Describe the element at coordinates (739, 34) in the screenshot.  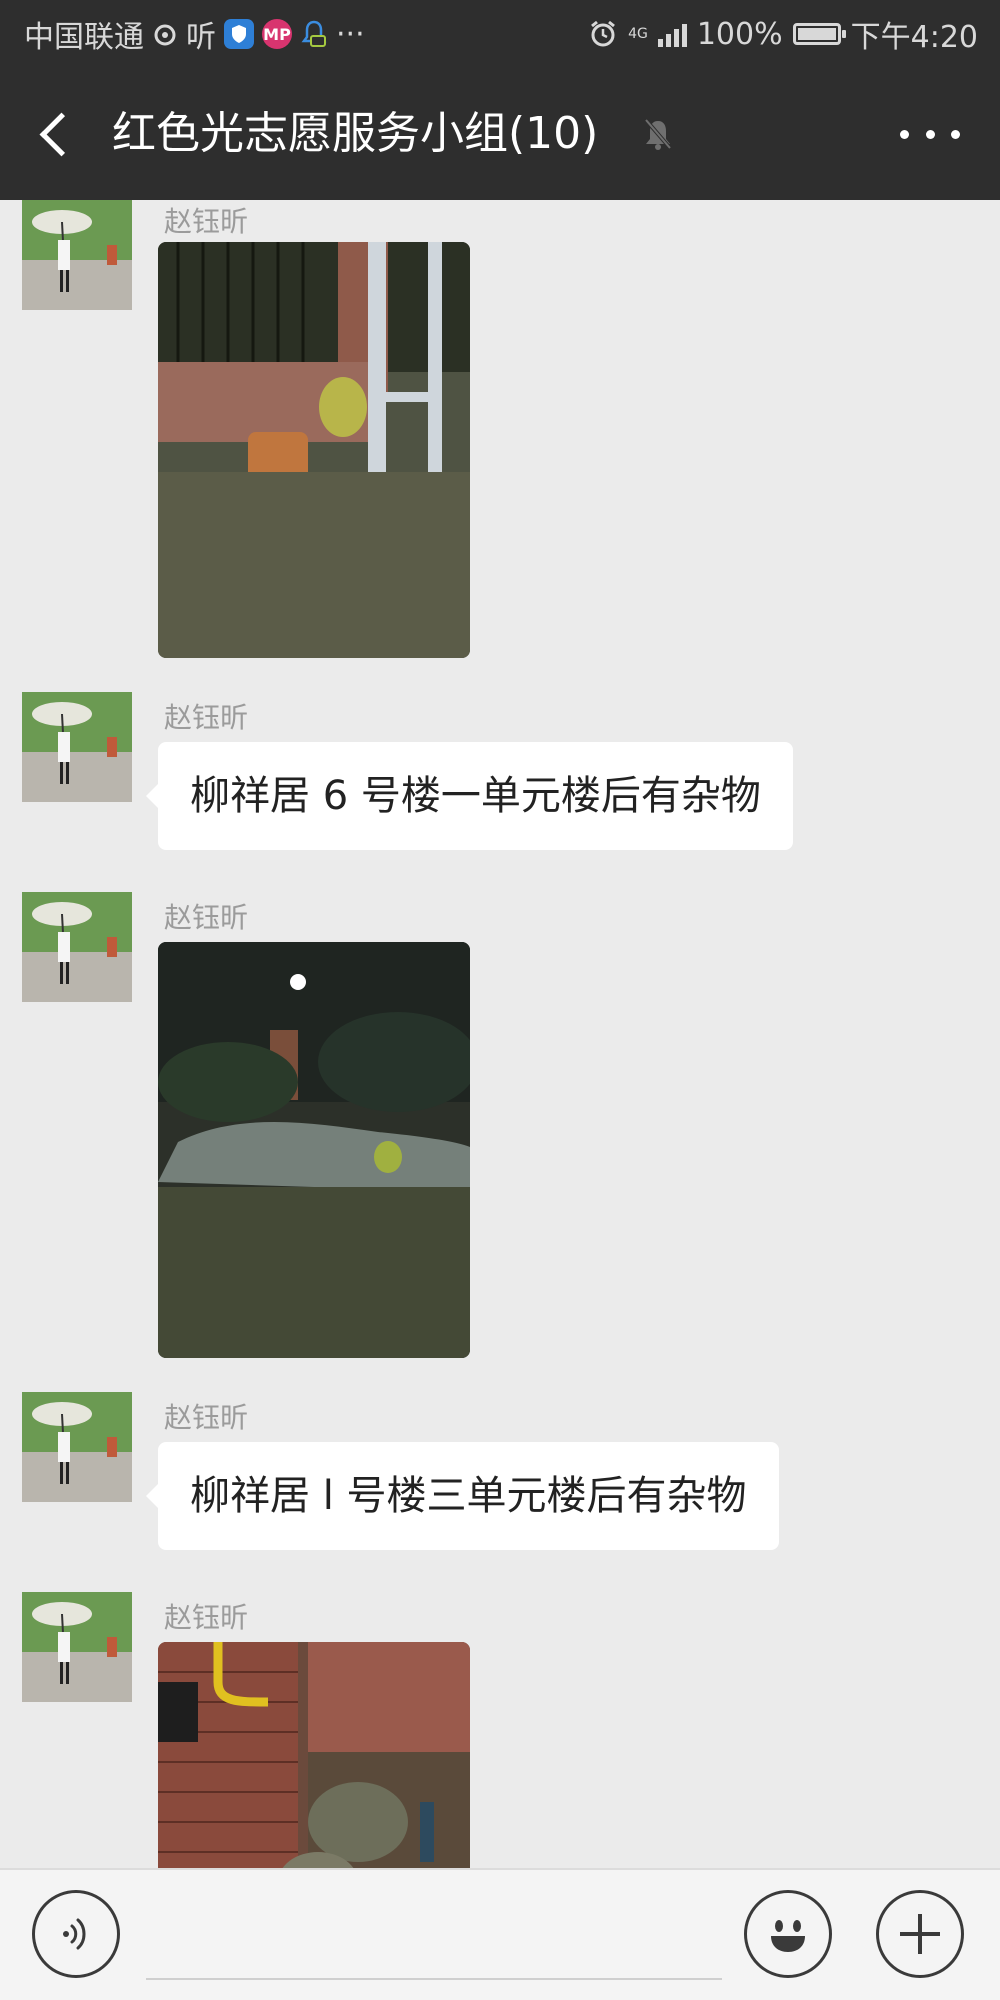
I see `battery-percent: 100%` at that location.